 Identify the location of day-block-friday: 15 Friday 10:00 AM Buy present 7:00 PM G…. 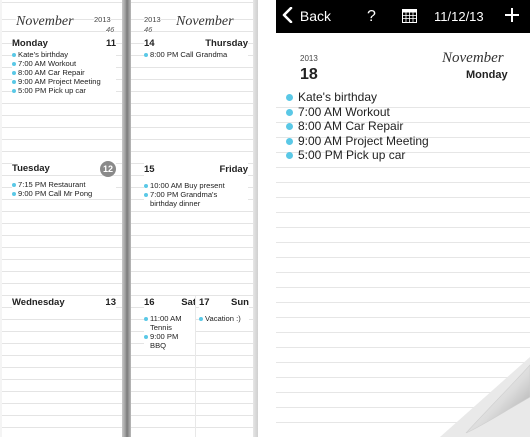
(196, 185).